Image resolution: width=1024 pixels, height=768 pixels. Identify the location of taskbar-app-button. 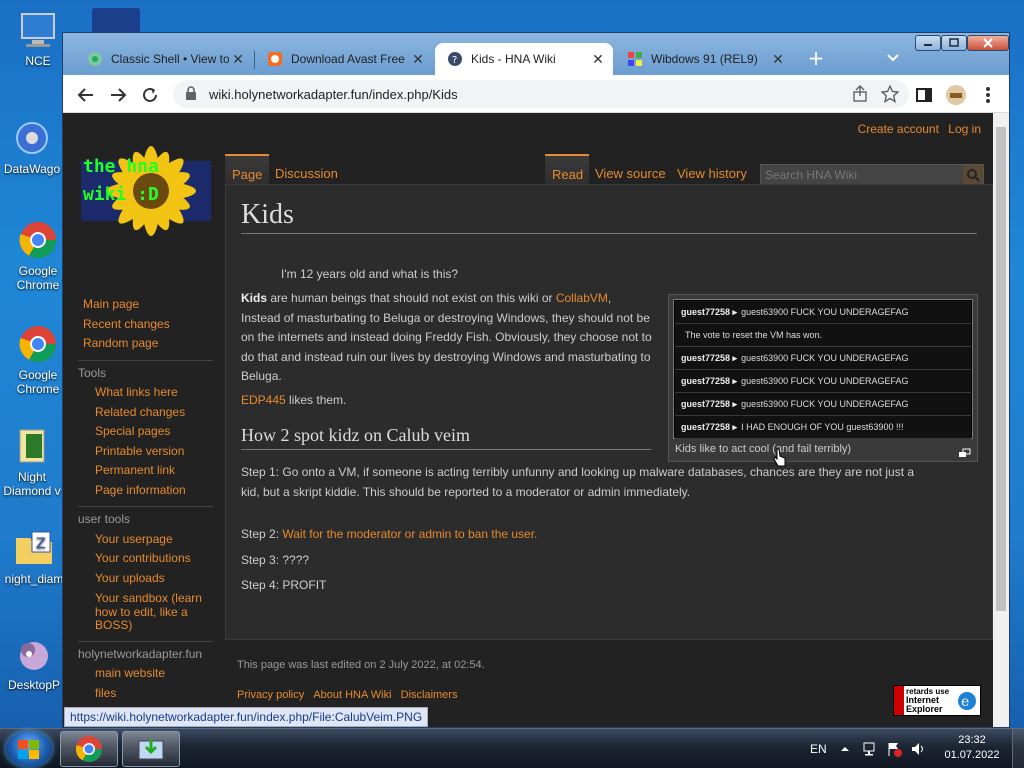
(151, 749).